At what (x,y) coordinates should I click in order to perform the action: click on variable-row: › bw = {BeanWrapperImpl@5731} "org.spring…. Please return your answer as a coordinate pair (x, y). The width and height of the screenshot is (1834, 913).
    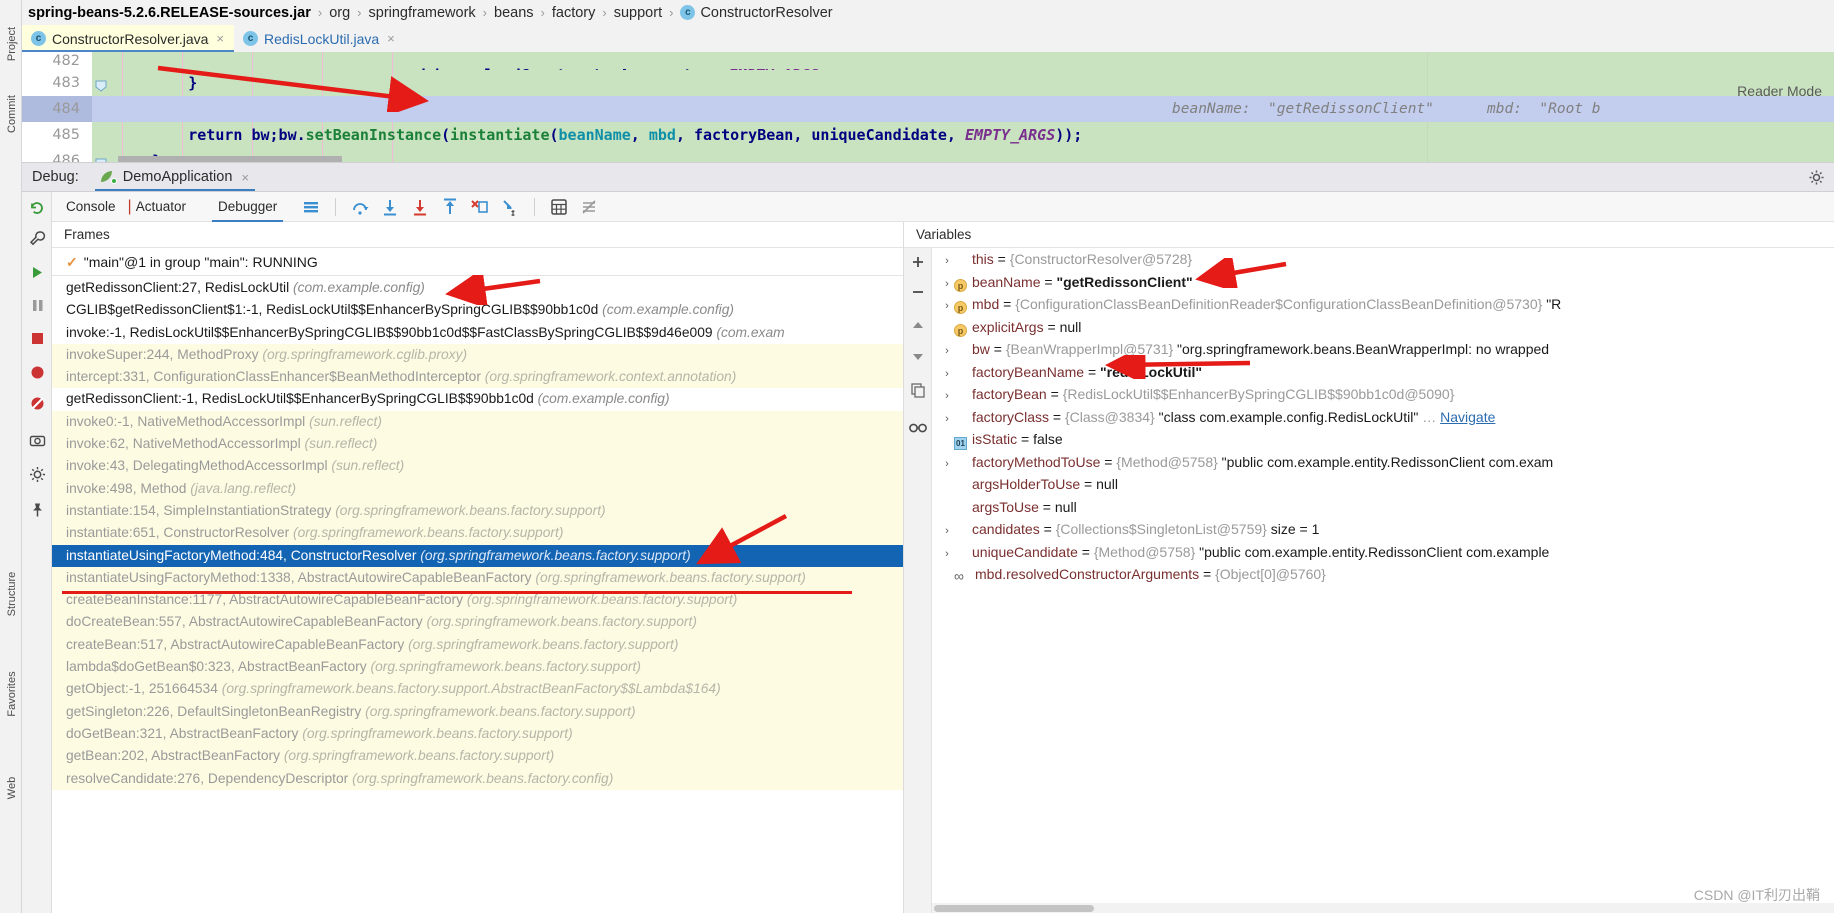
    Looking at the image, I should click on (1383, 349).